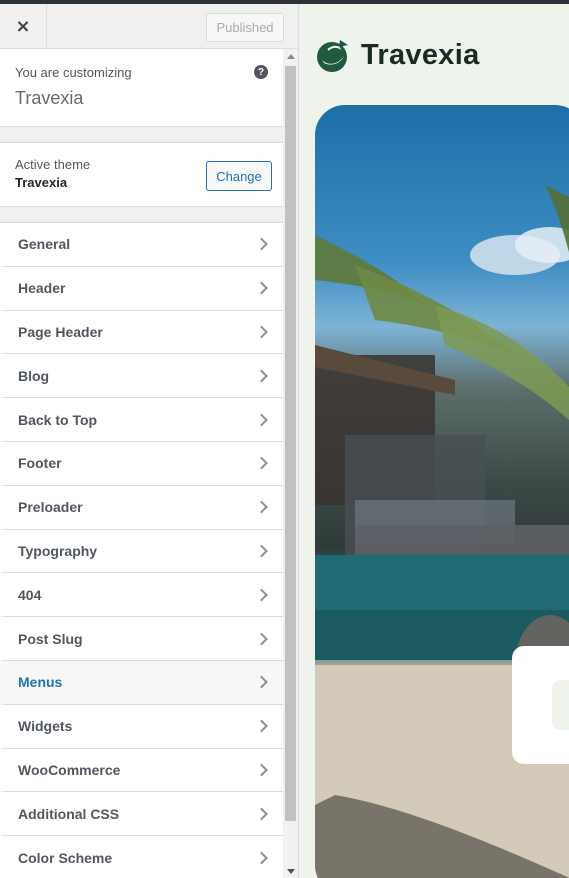 This screenshot has width=569, height=878. I want to click on section-label: Header, so click(42, 288).